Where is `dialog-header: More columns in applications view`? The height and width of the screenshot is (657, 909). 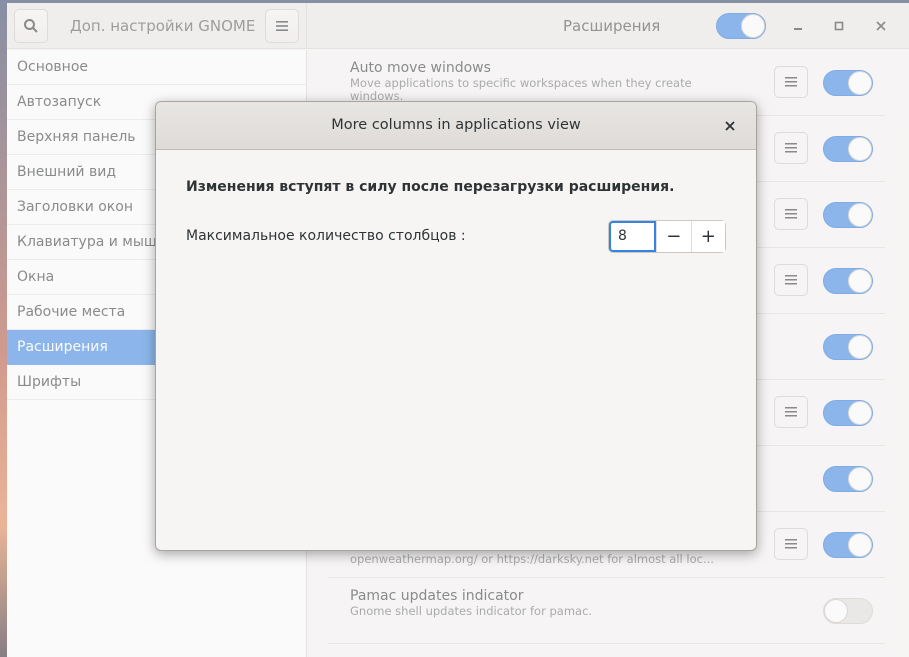 dialog-header: More columns in applications view is located at coordinates (456, 126).